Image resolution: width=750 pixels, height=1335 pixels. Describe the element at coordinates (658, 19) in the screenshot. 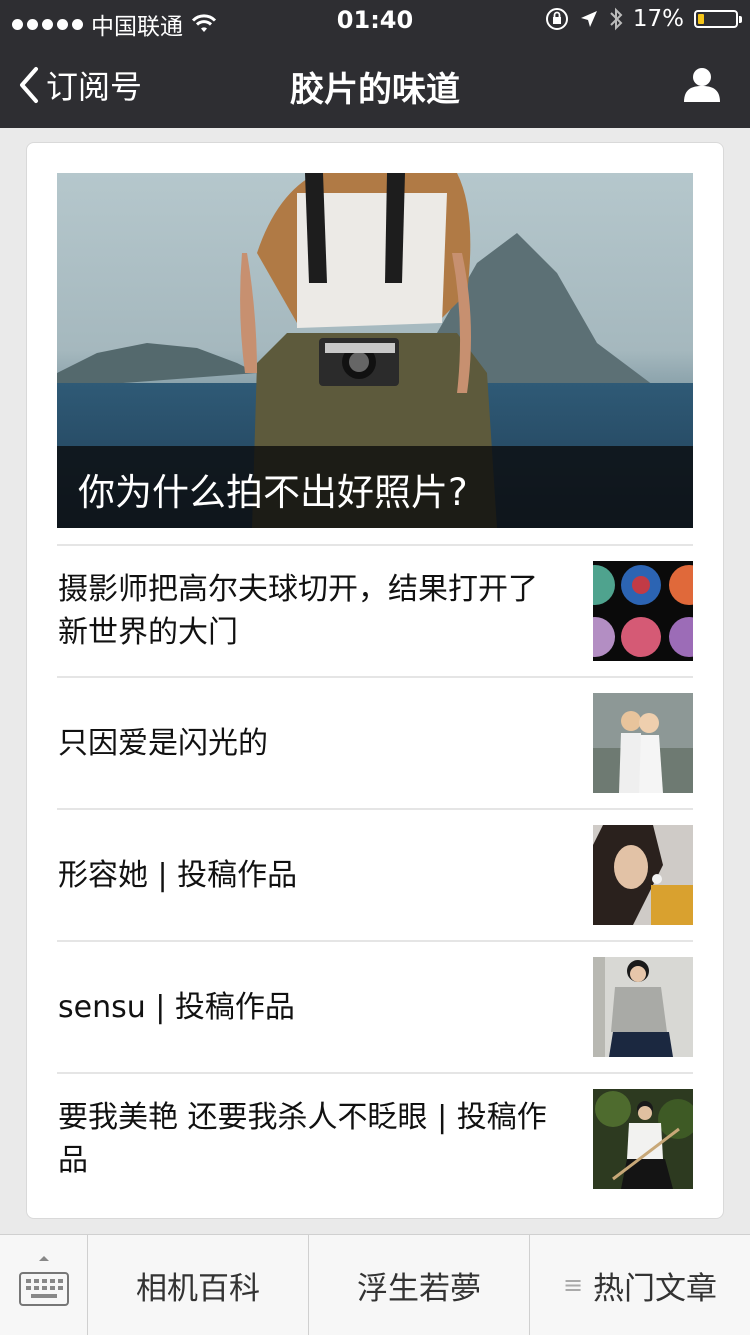

I see `battery-percent: 17%` at that location.